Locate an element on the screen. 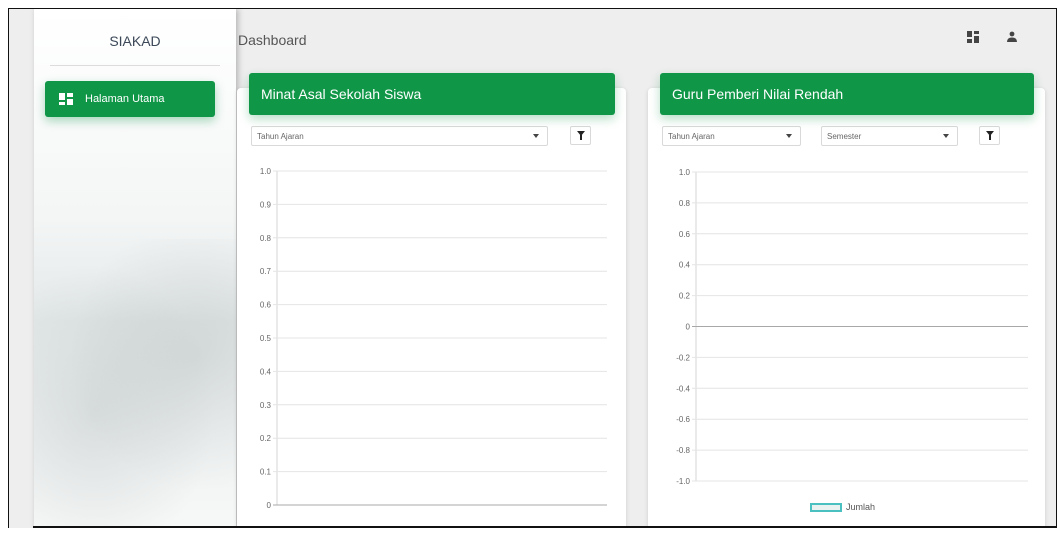 The height and width of the screenshot is (536, 1061). y-tick-label: 0.1 is located at coordinates (266, 472).